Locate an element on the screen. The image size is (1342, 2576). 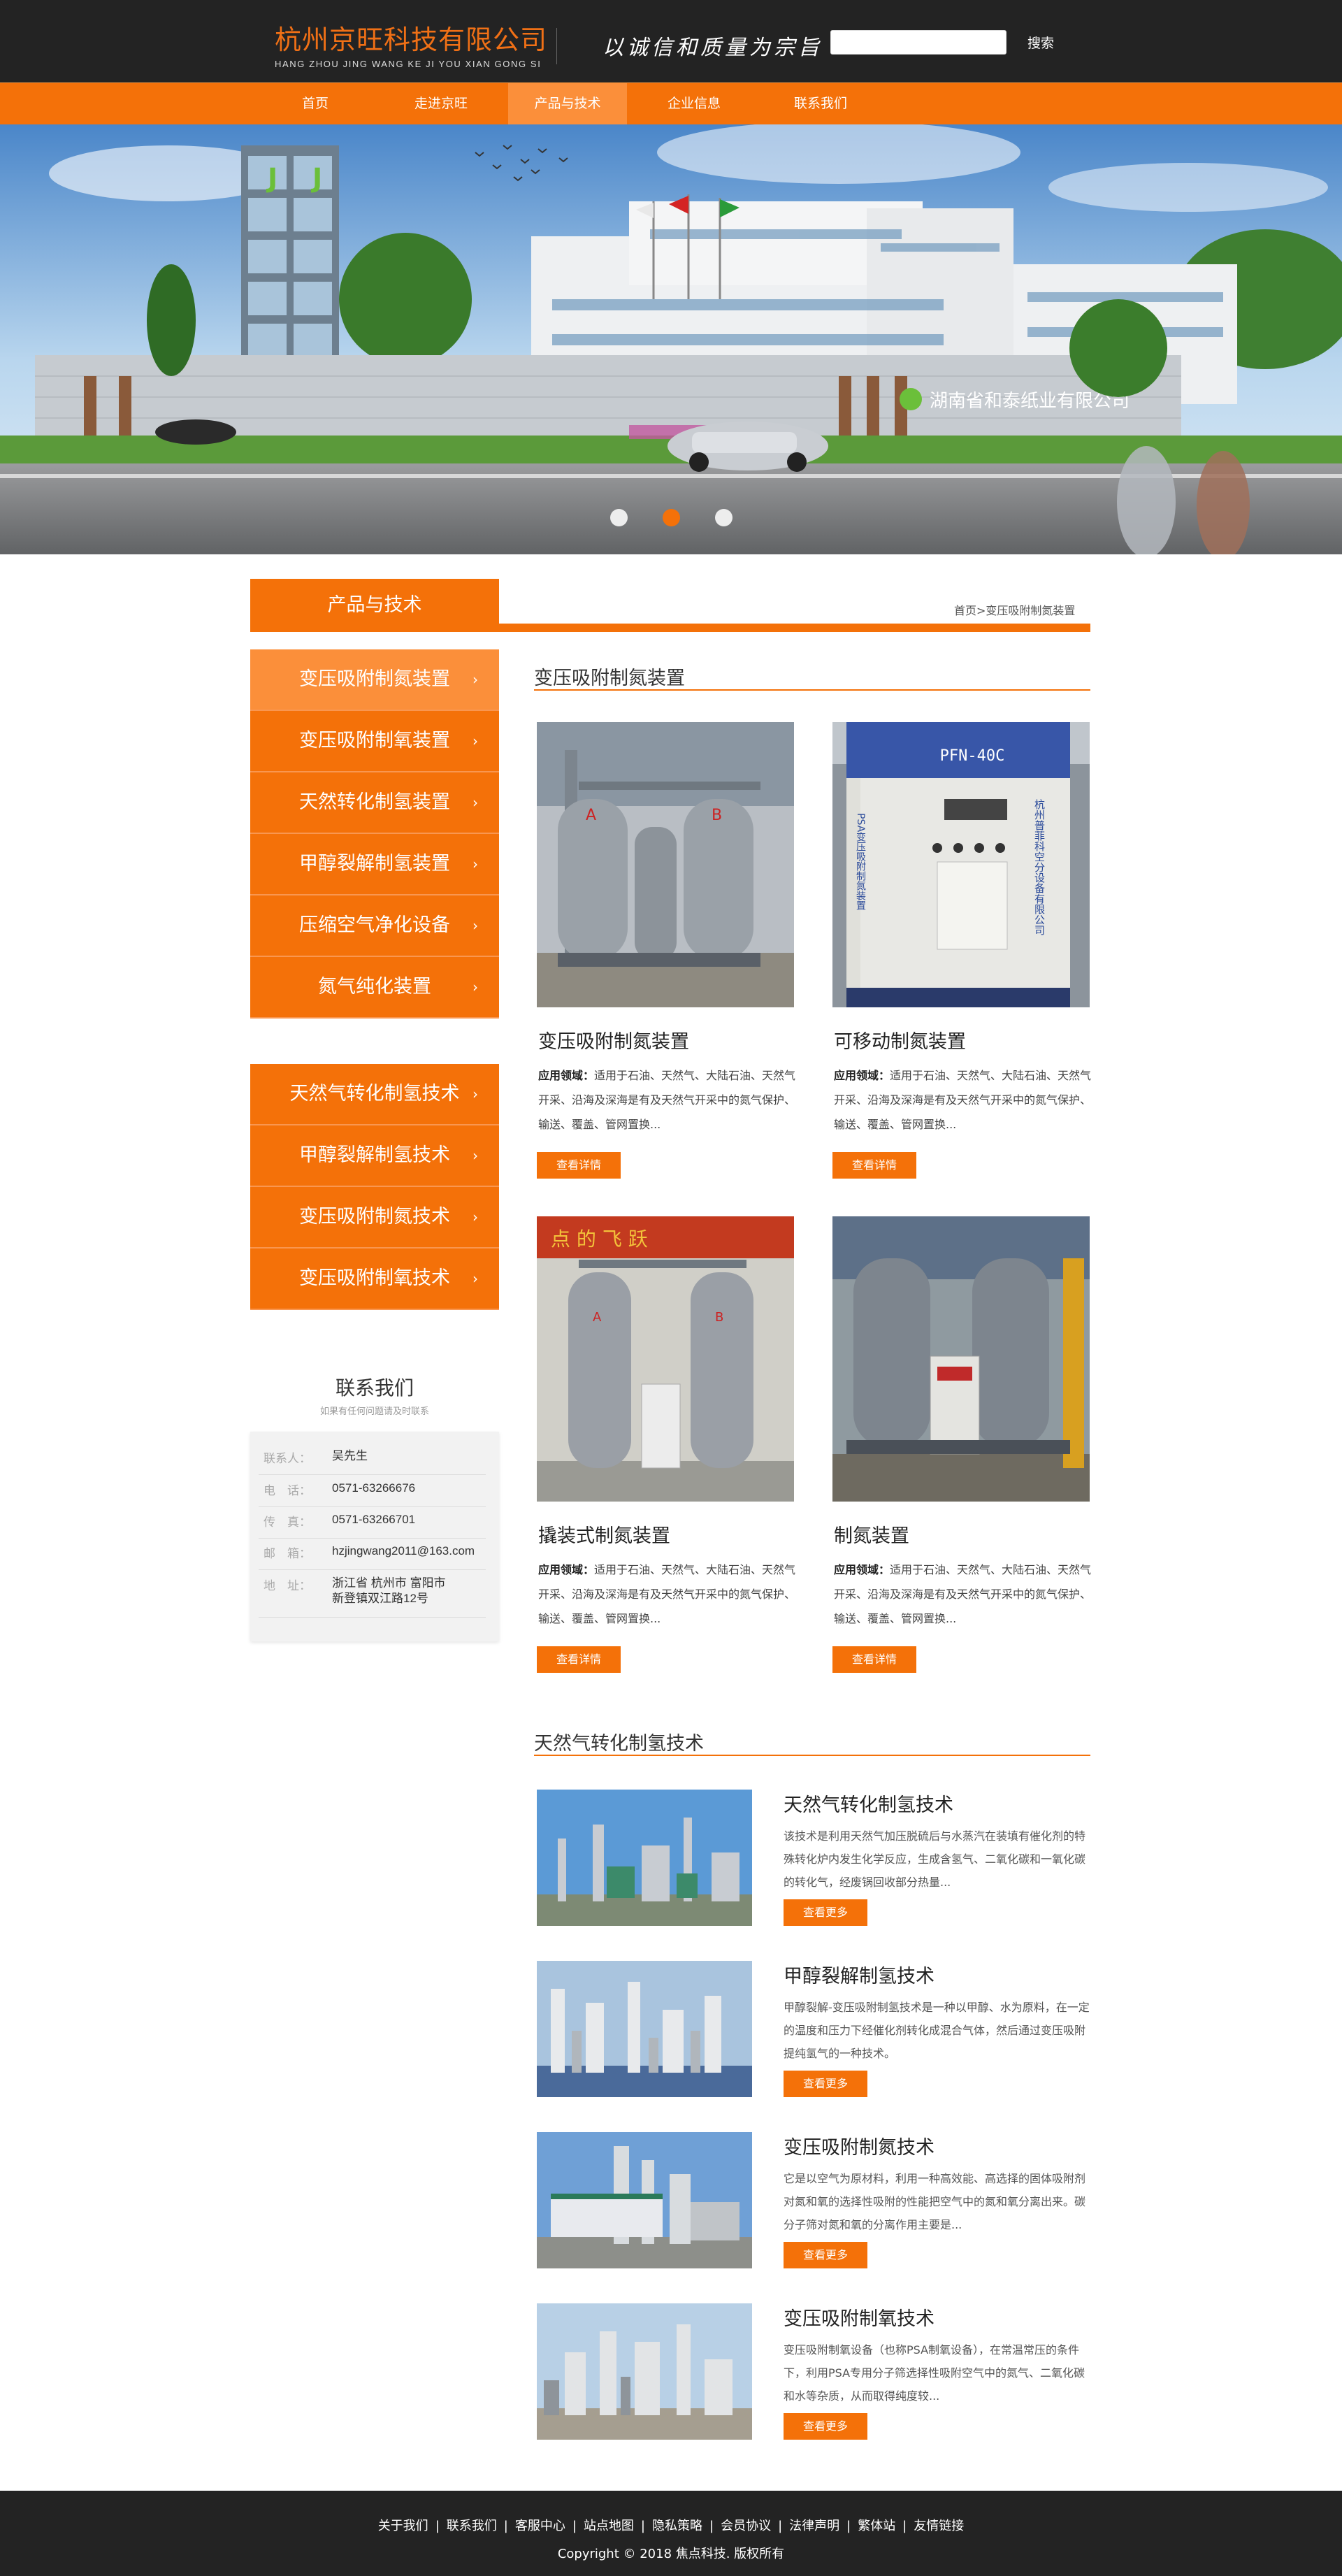
sidebar-item-tech-oxygen: 变压吸附制氧技术 › is located at coordinates (375, 1279).